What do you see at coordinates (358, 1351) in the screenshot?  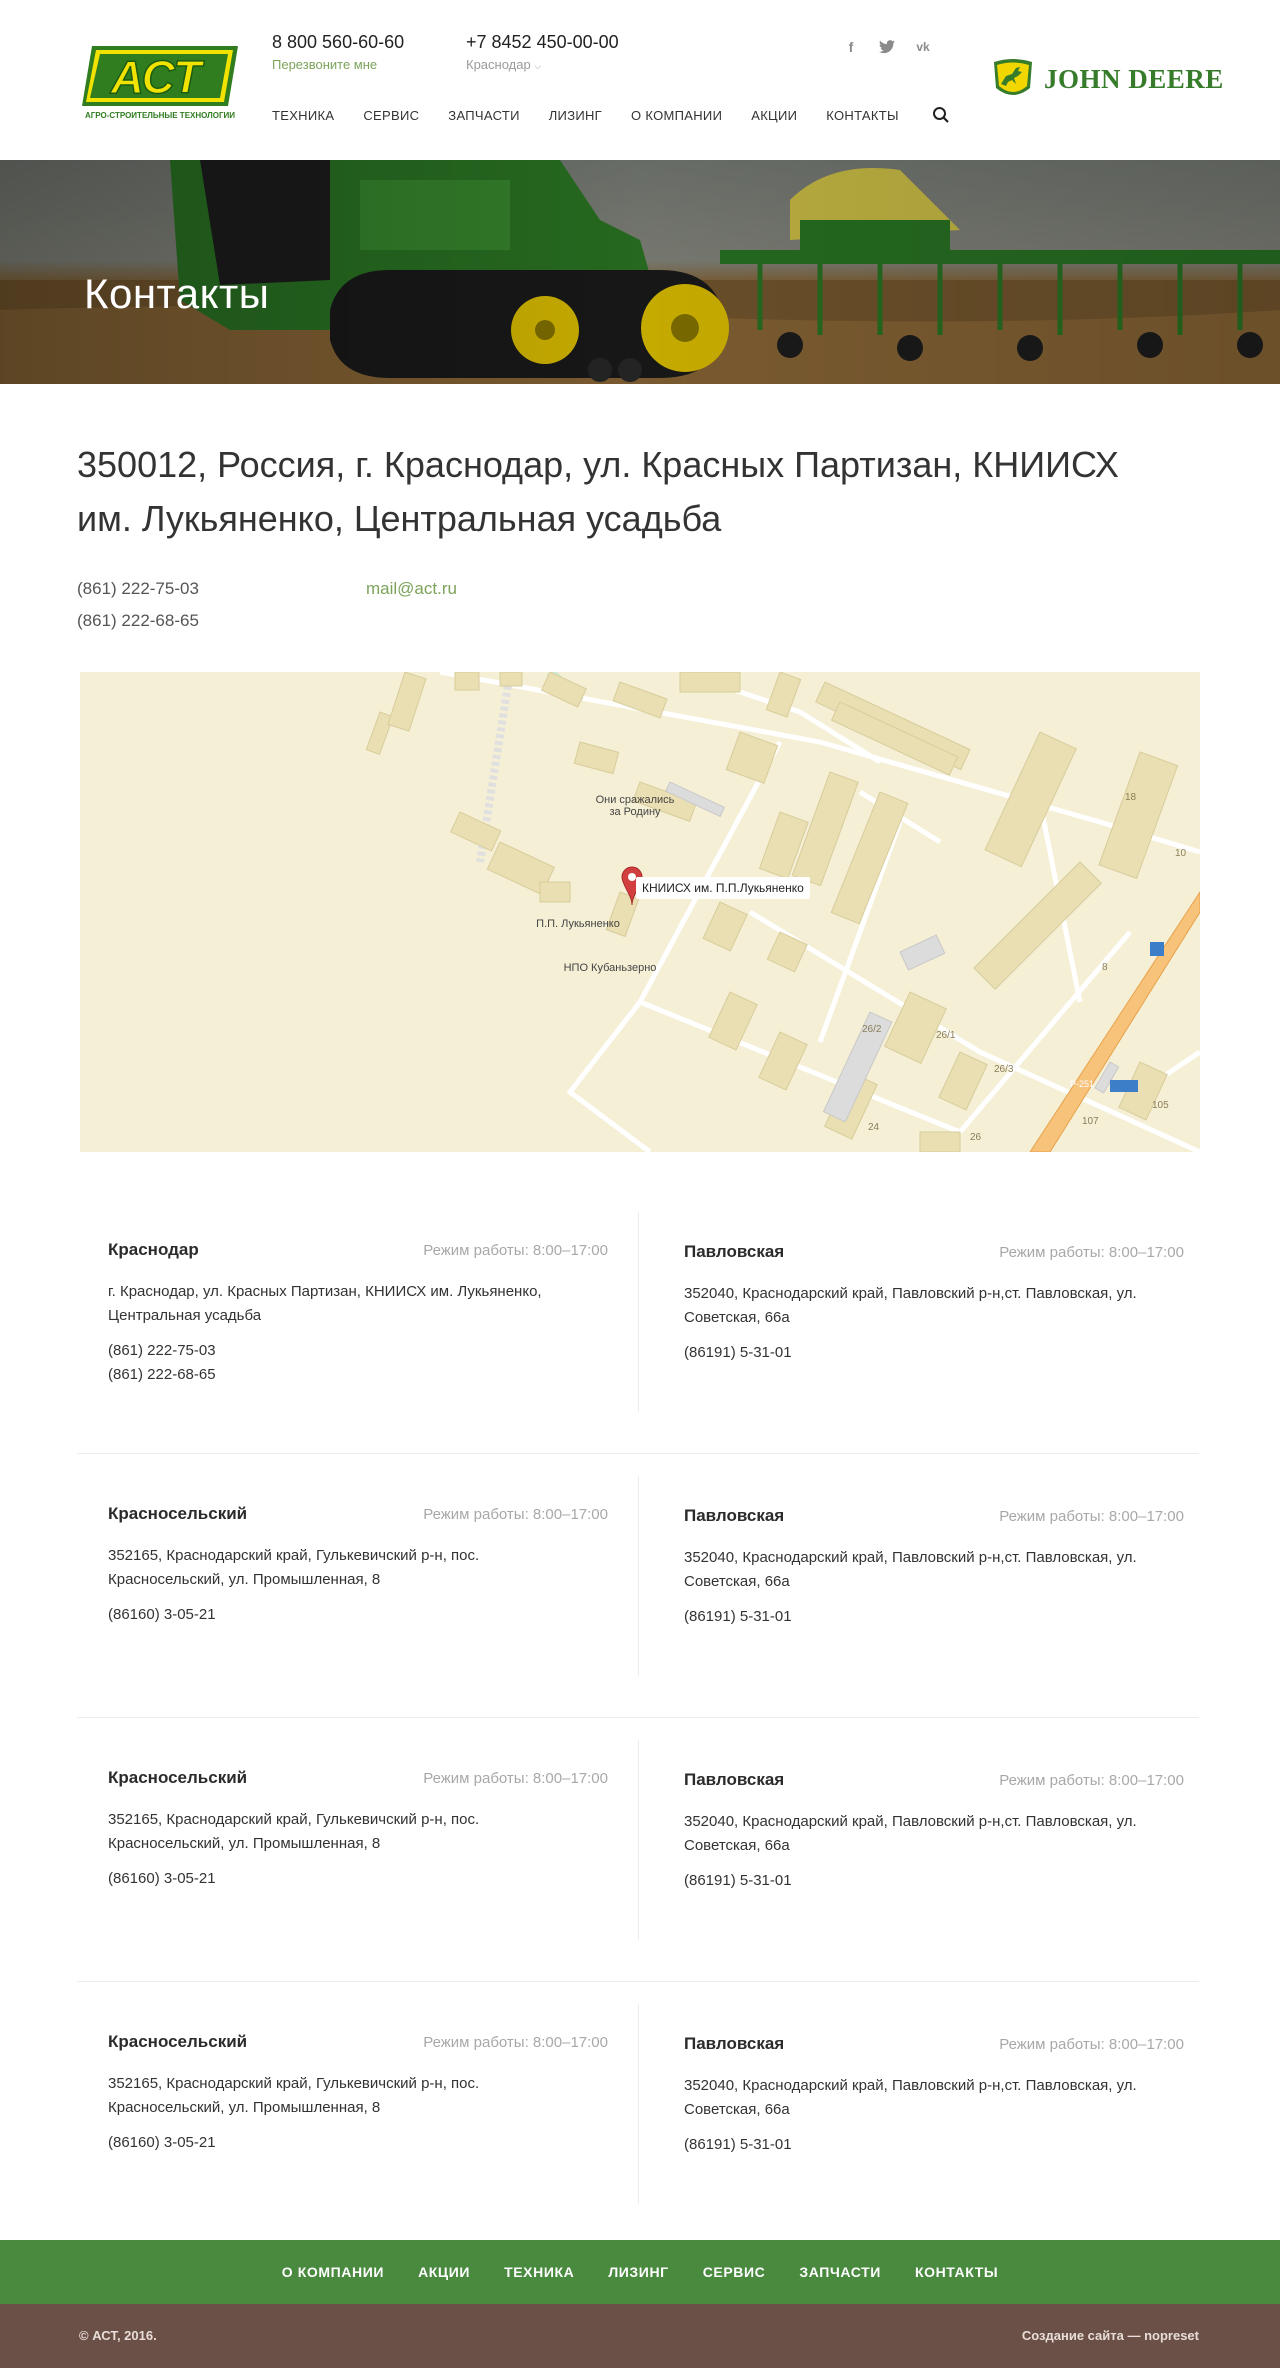 I see `office-phone: (861) 222-75-03` at bounding box center [358, 1351].